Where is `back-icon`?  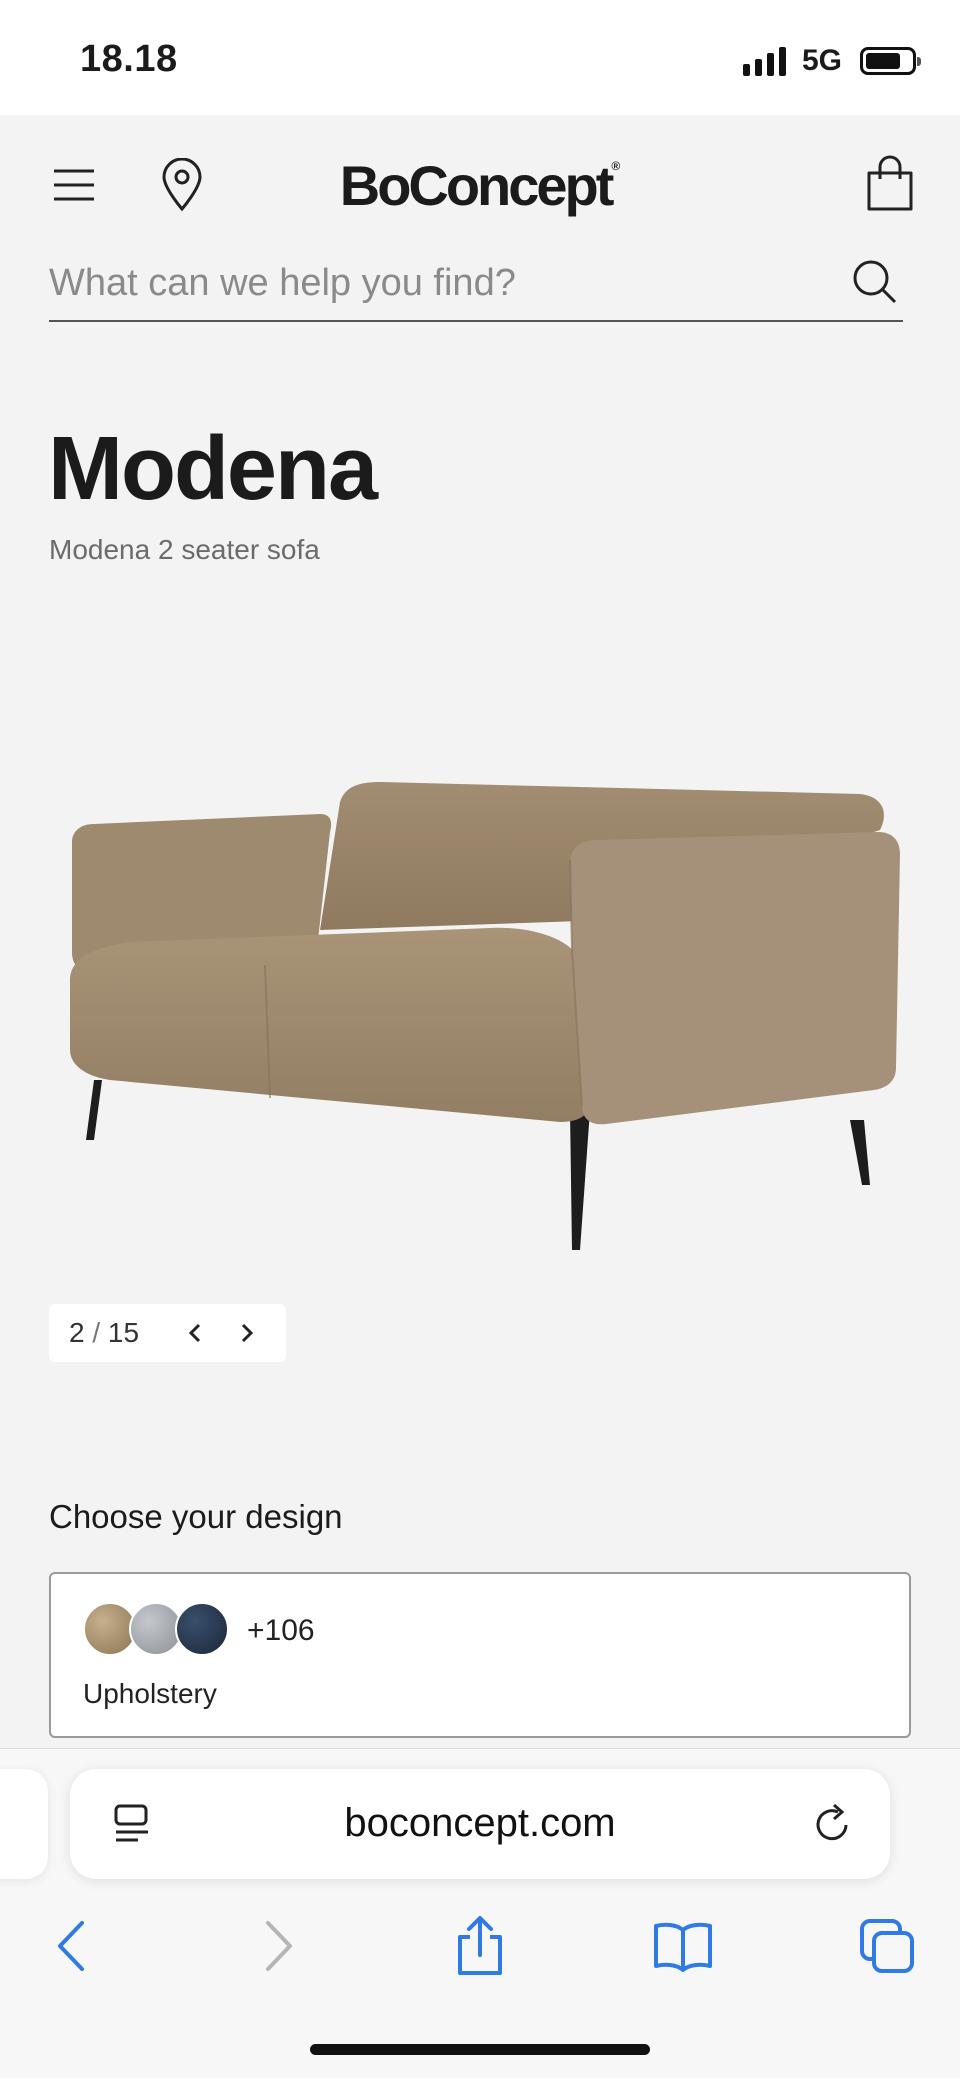
back-icon is located at coordinates (71, 1946).